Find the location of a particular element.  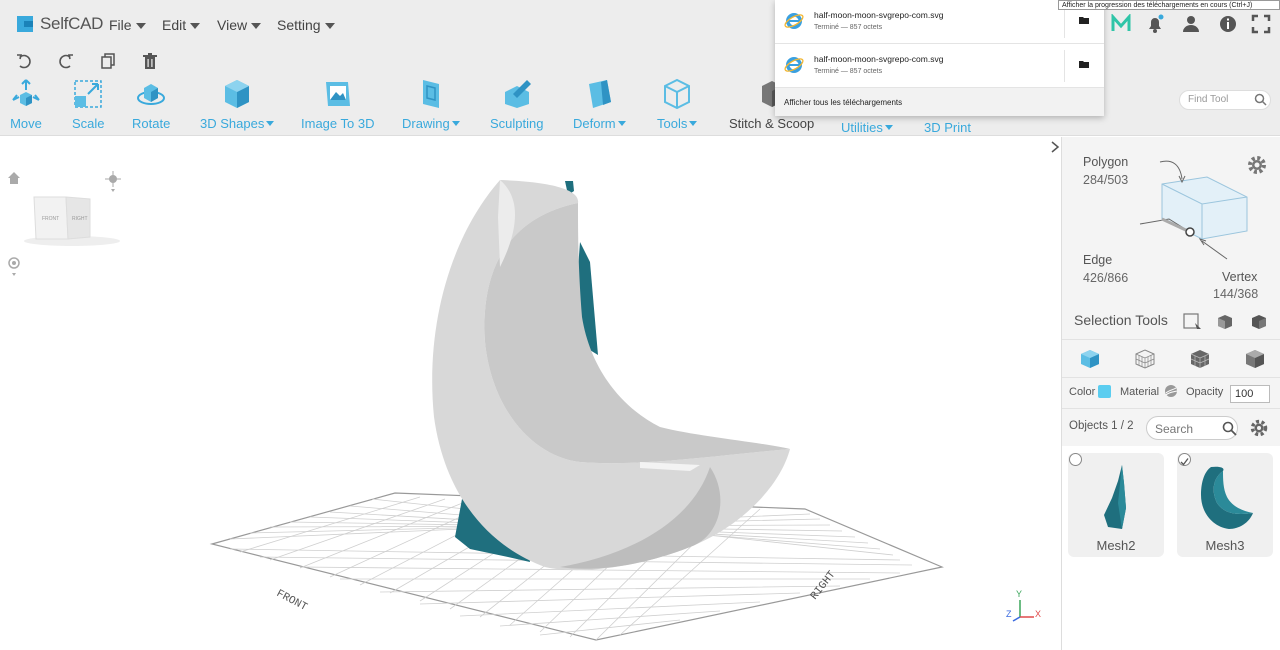

tool-drawing-label: Drawing is located at coordinates (431, 123).